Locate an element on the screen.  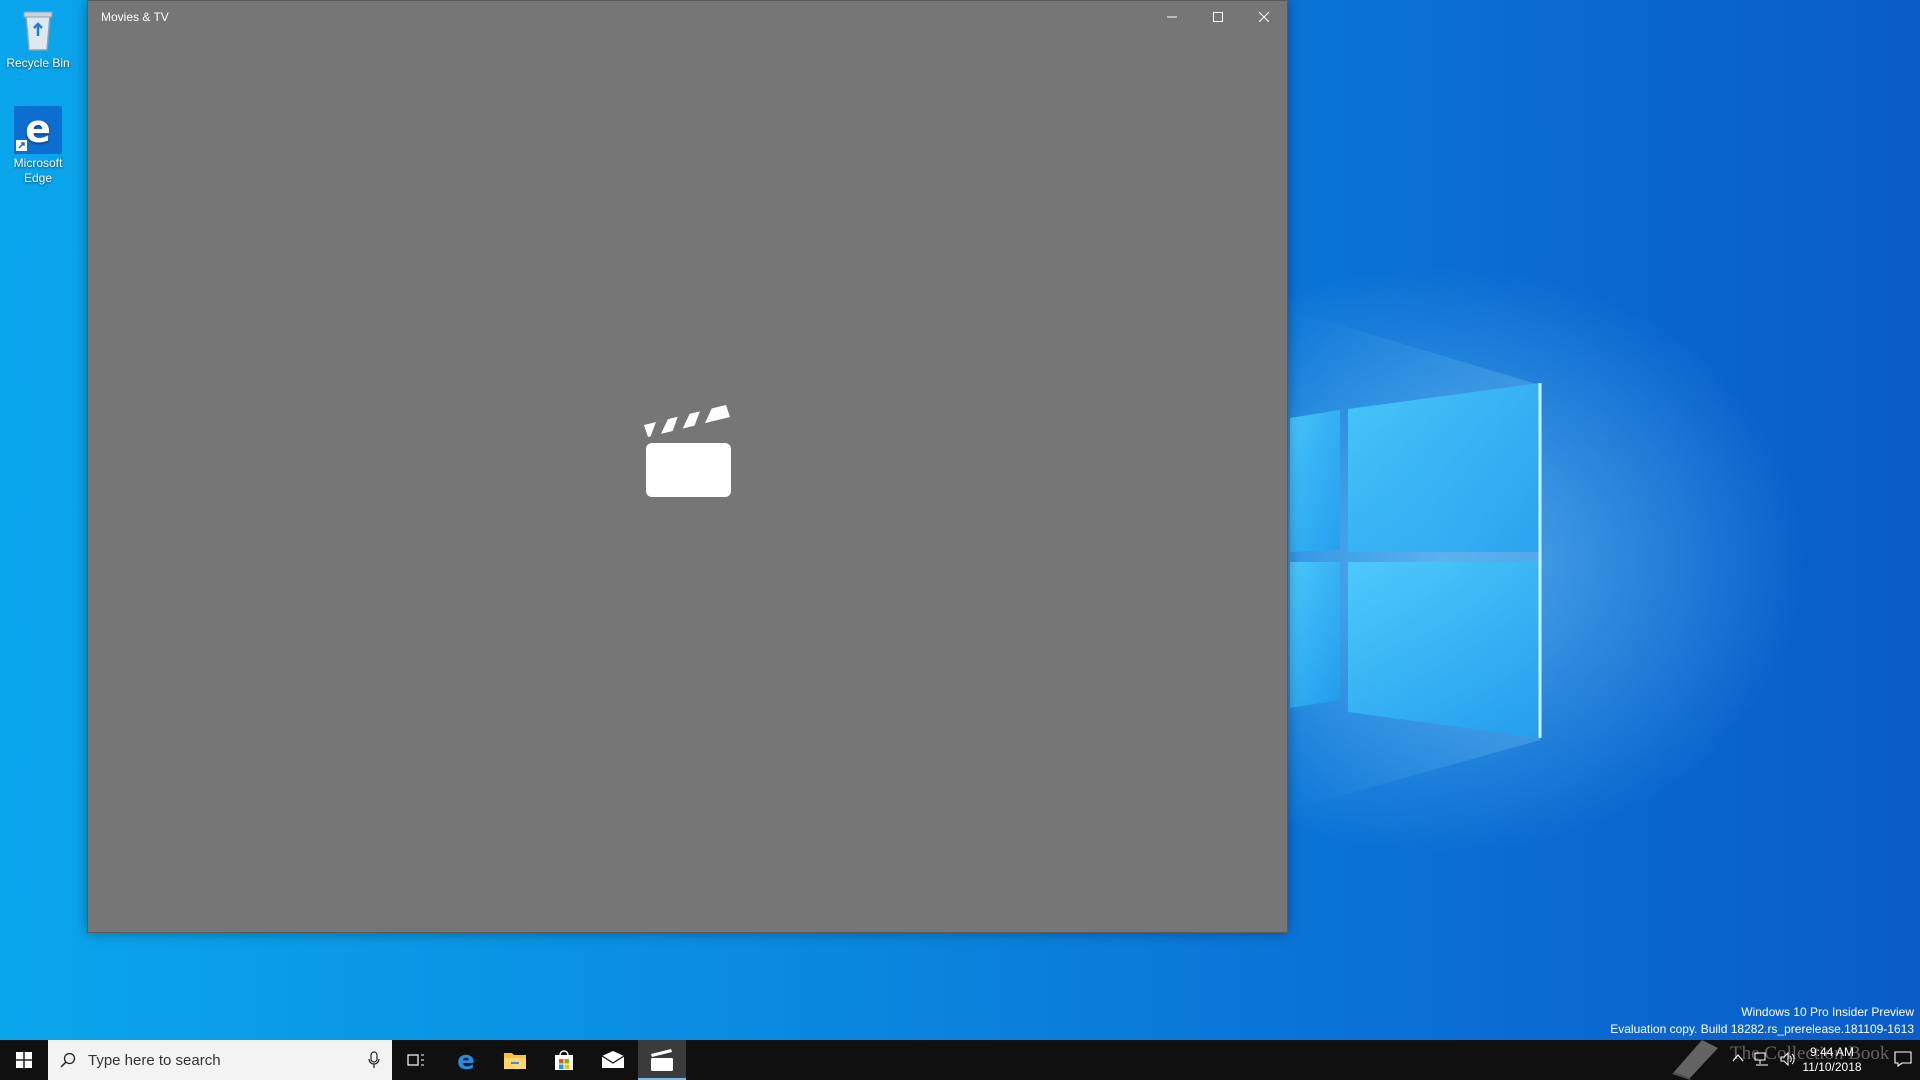
folder-icon is located at coordinates (515, 1061).